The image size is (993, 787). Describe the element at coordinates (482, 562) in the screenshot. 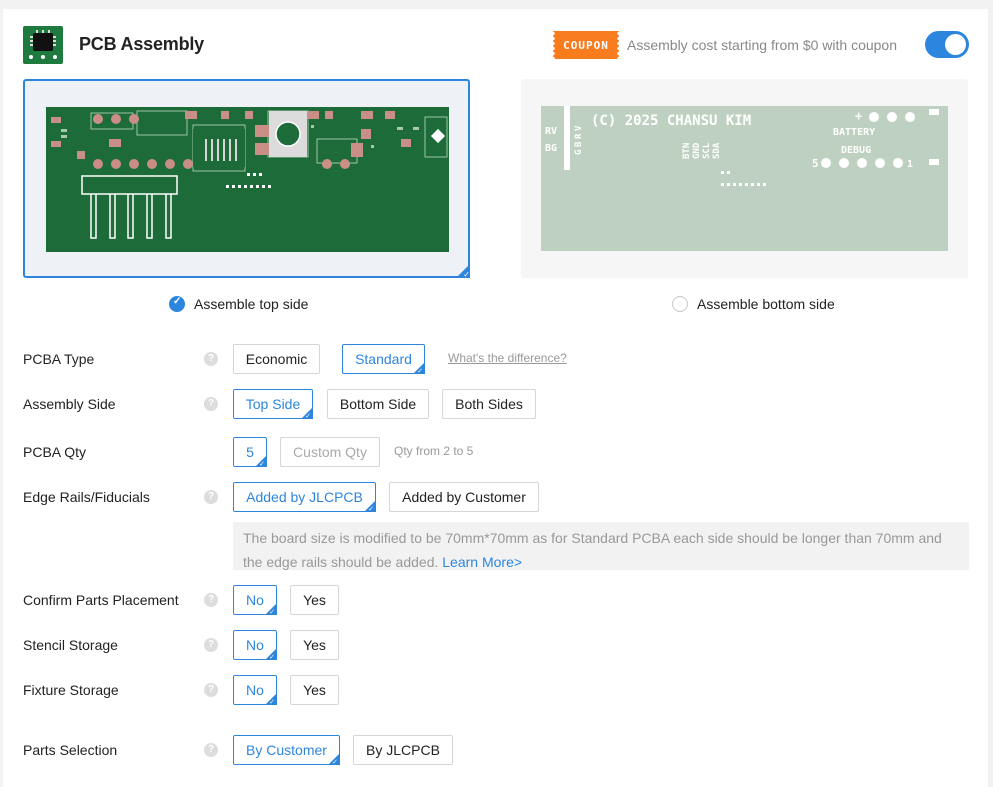

I see `learn-more-link: Learn More>` at that location.